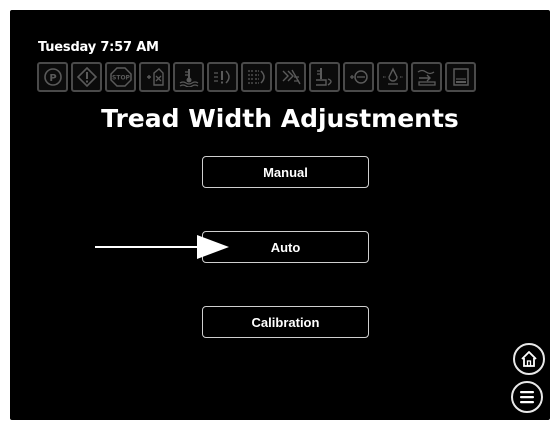 The width and height of the screenshot is (560, 430). Describe the element at coordinates (162, 247) in the screenshot. I see `pointer-arrow` at that location.